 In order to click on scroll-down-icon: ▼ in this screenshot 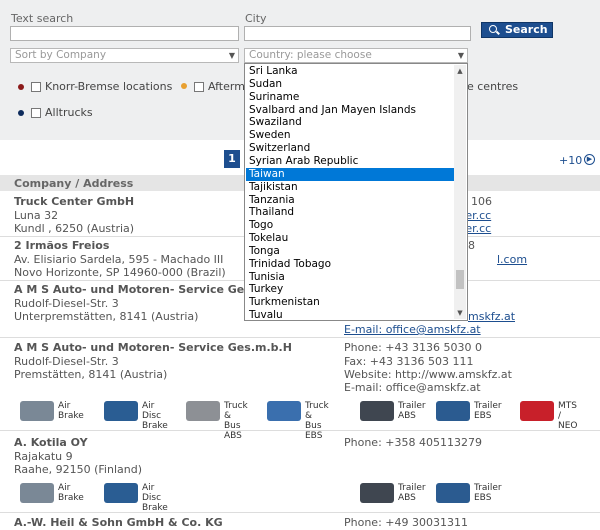, I will do `click(460, 313)`.